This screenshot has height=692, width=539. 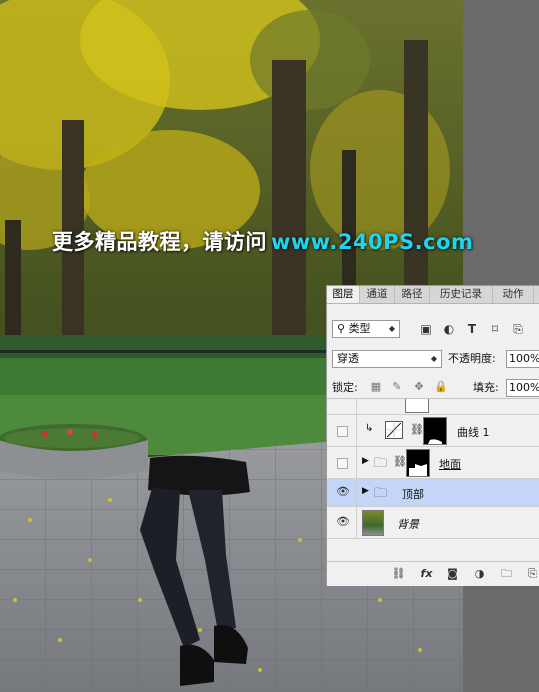 What do you see at coordinates (377, 294) in the screenshot?
I see `tab-channels: 通道` at bounding box center [377, 294].